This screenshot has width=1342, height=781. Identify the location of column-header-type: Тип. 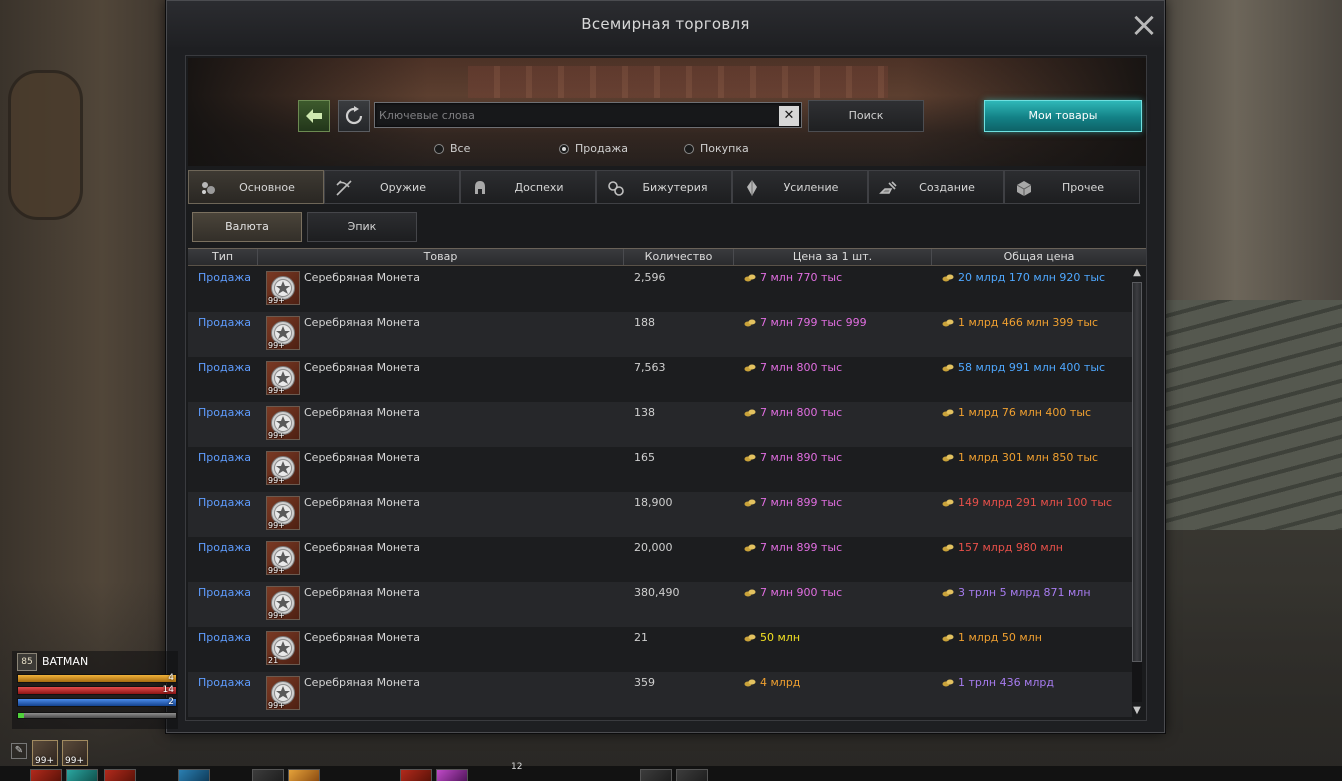
(223, 257).